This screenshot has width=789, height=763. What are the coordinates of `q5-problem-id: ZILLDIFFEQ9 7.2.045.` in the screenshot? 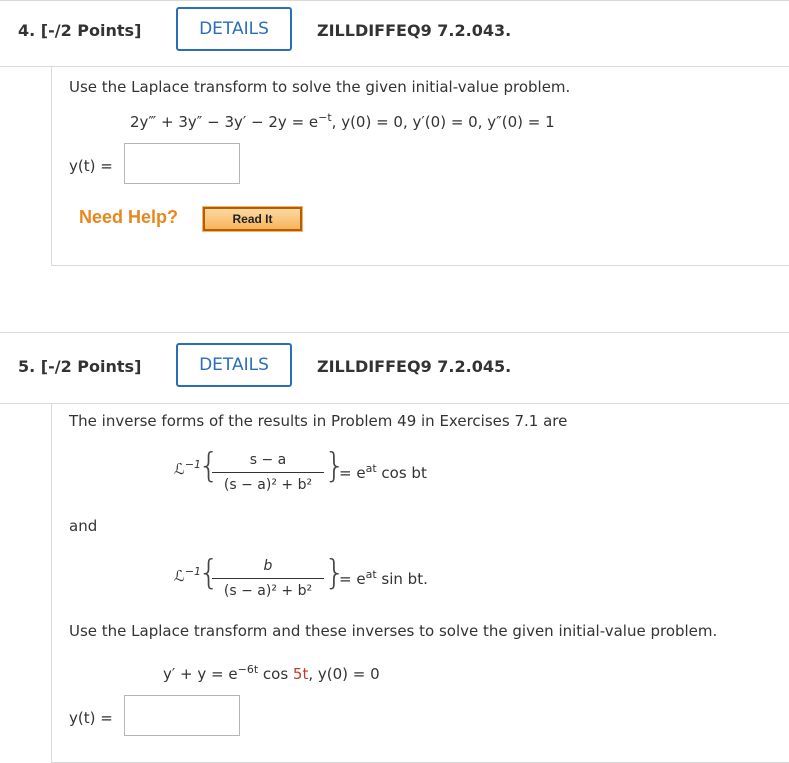 It's located at (414, 366).